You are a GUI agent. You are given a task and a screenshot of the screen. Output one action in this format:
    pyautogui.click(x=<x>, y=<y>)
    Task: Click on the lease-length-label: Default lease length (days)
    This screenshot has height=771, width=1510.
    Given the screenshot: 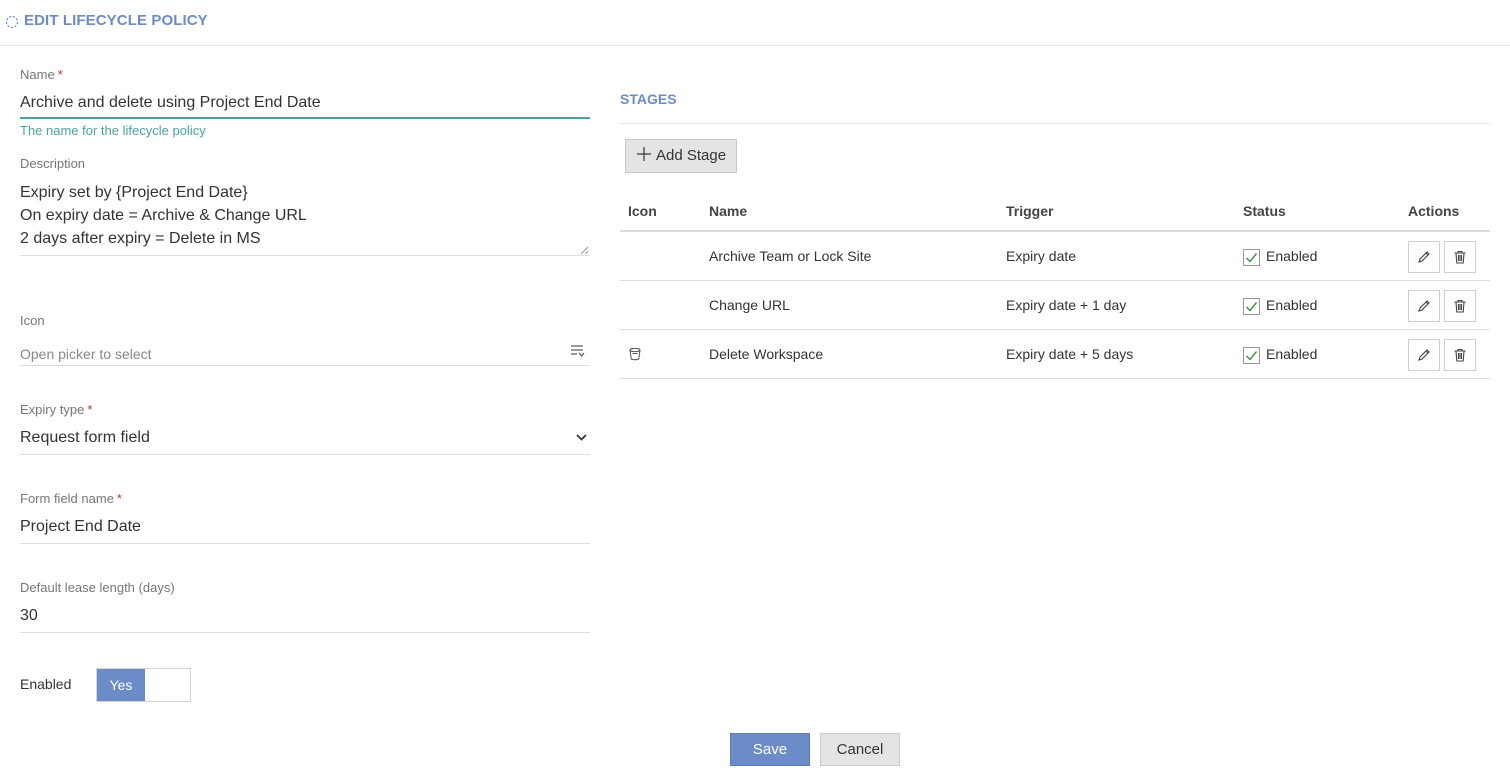 What is the action you would take?
    pyautogui.click(x=97, y=587)
    